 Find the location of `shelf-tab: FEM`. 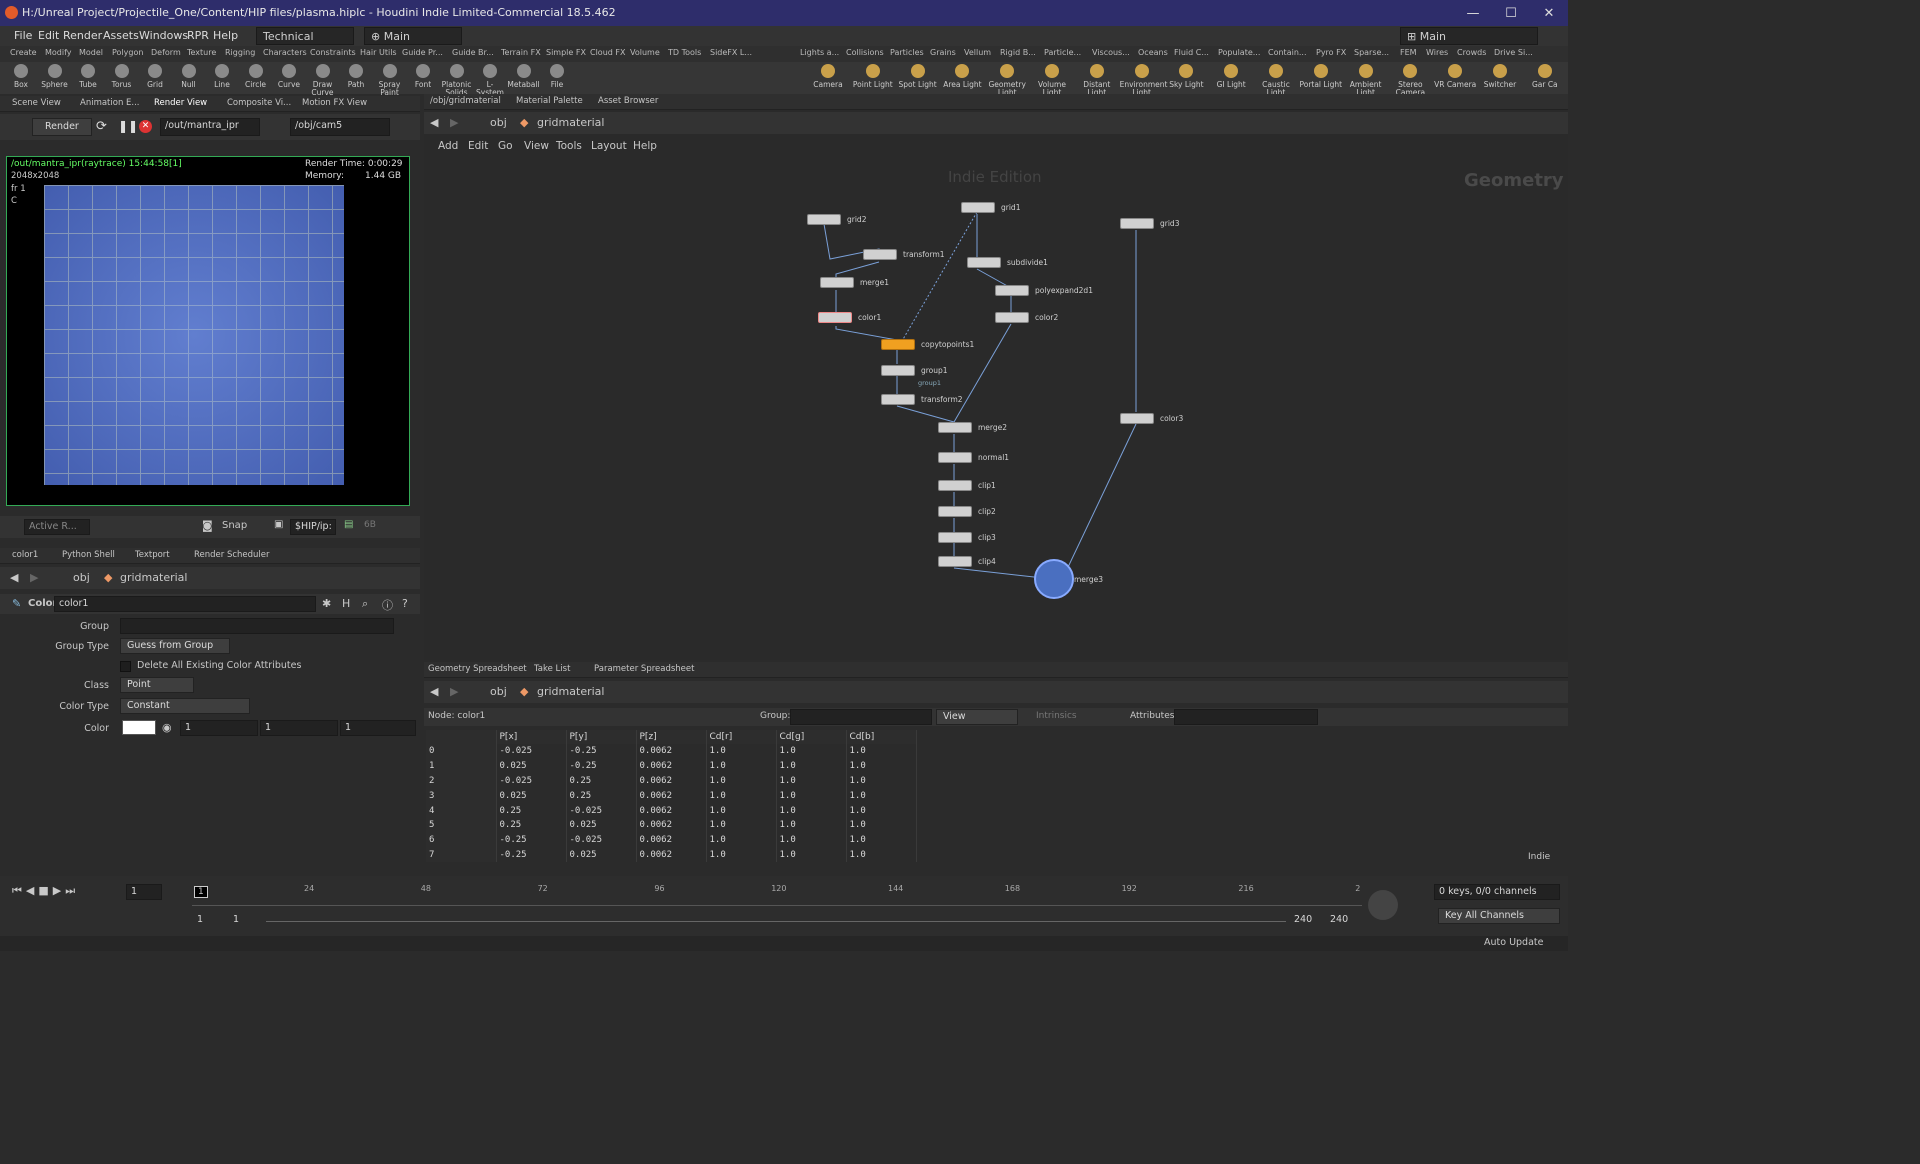

shelf-tab: FEM is located at coordinates (1408, 52).